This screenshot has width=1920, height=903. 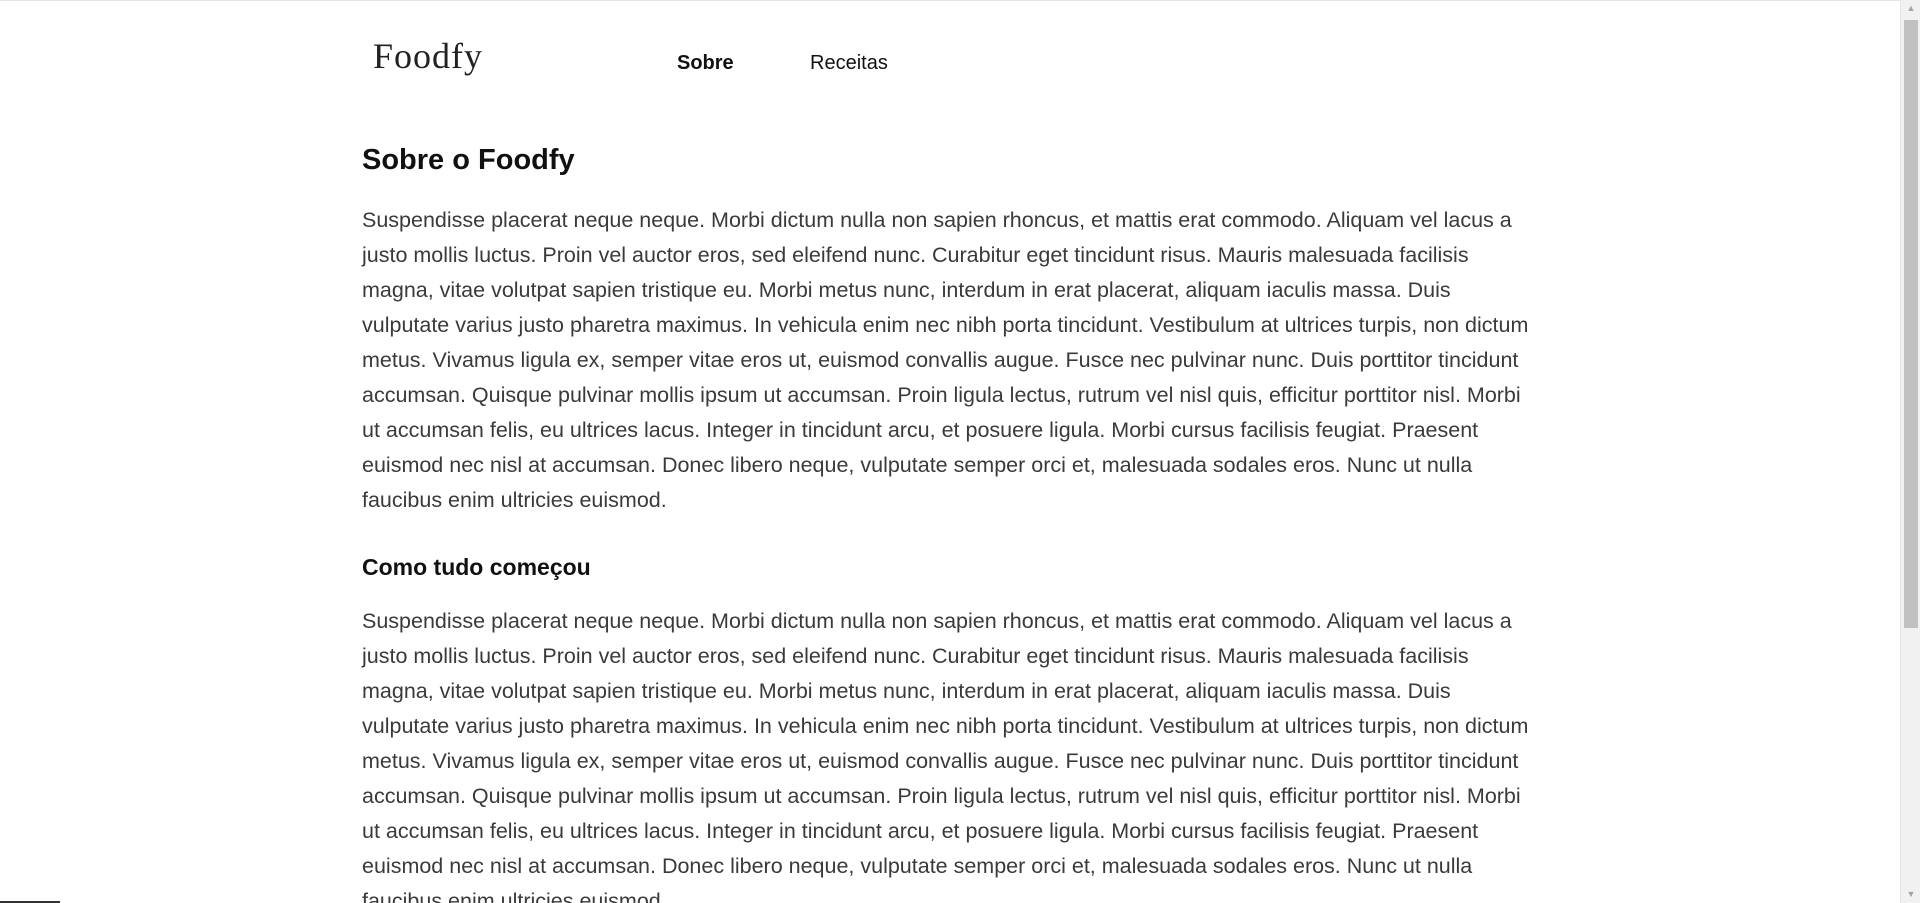 What do you see at coordinates (468, 160) in the screenshot?
I see `page-title: Sobre o Foodfy` at bounding box center [468, 160].